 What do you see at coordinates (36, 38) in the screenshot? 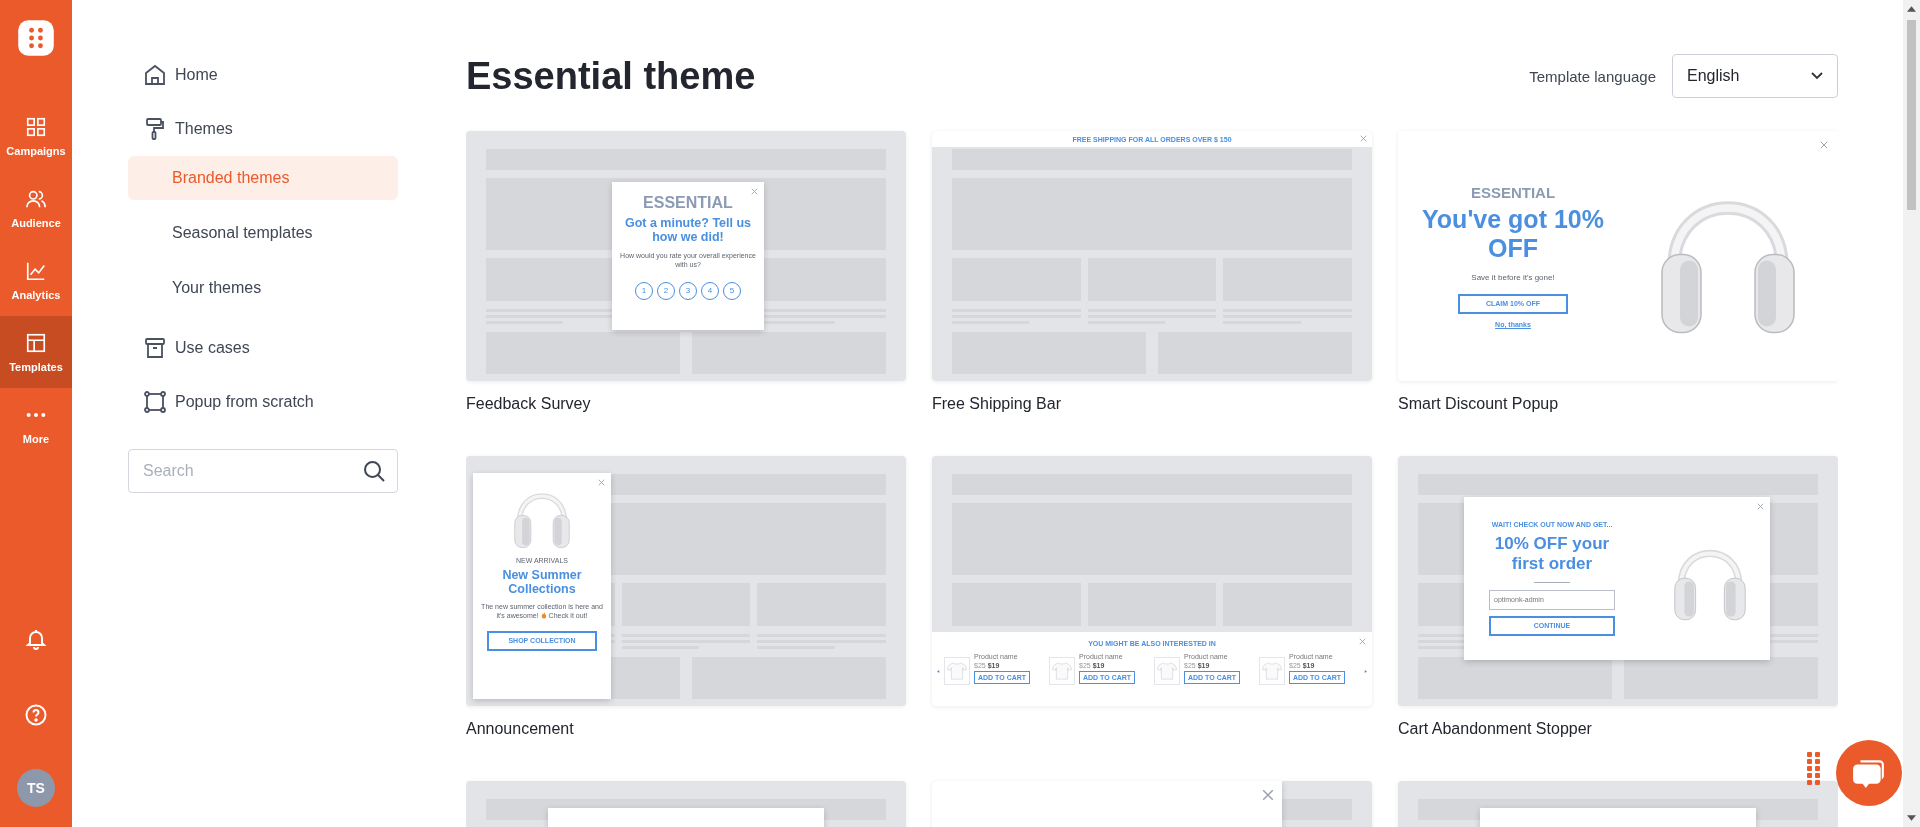
I see `logo-icon` at bounding box center [36, 38].